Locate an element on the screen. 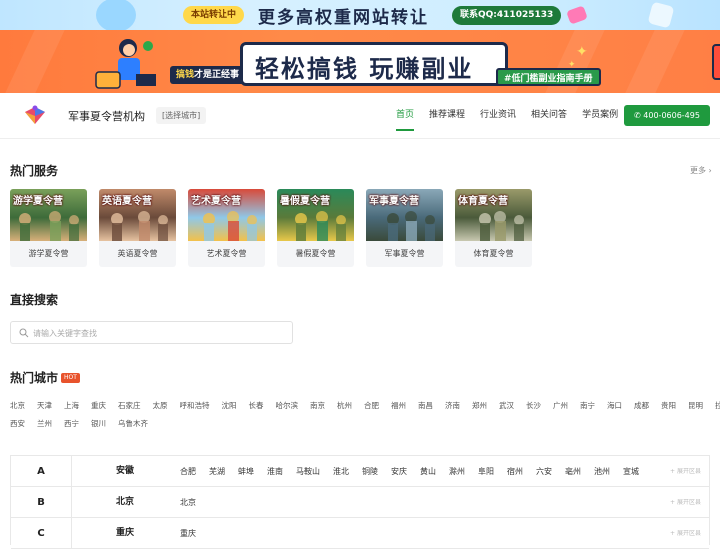  phone-button: ✆ 400-0606-495 is located at coordinates (667, 115).